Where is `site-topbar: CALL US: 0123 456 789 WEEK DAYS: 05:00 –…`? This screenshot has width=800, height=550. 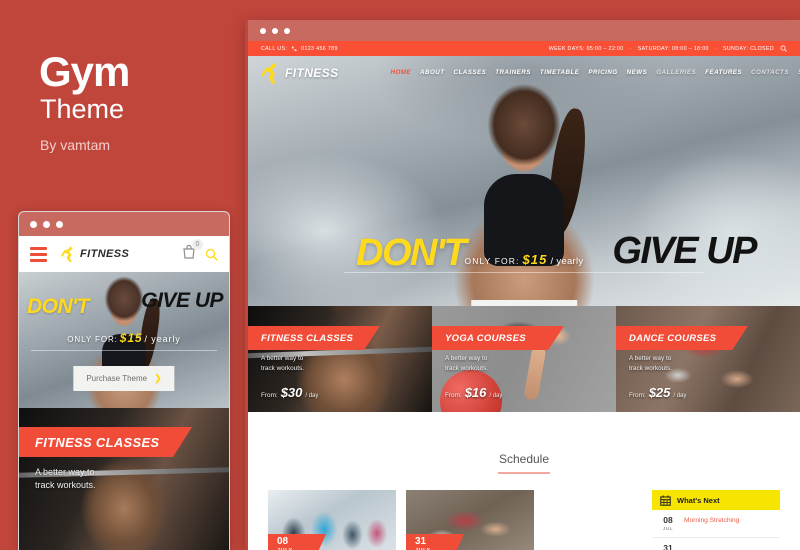 site-topbar: CALL US: 0123 456 789 WEEK DAYS: 05:00 –… is located at coordinates (524, 48).